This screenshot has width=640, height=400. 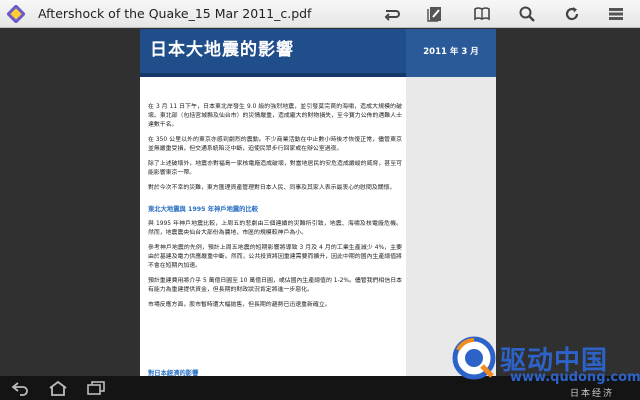 I want to click on pen-icon, so click(x=435, y=14).